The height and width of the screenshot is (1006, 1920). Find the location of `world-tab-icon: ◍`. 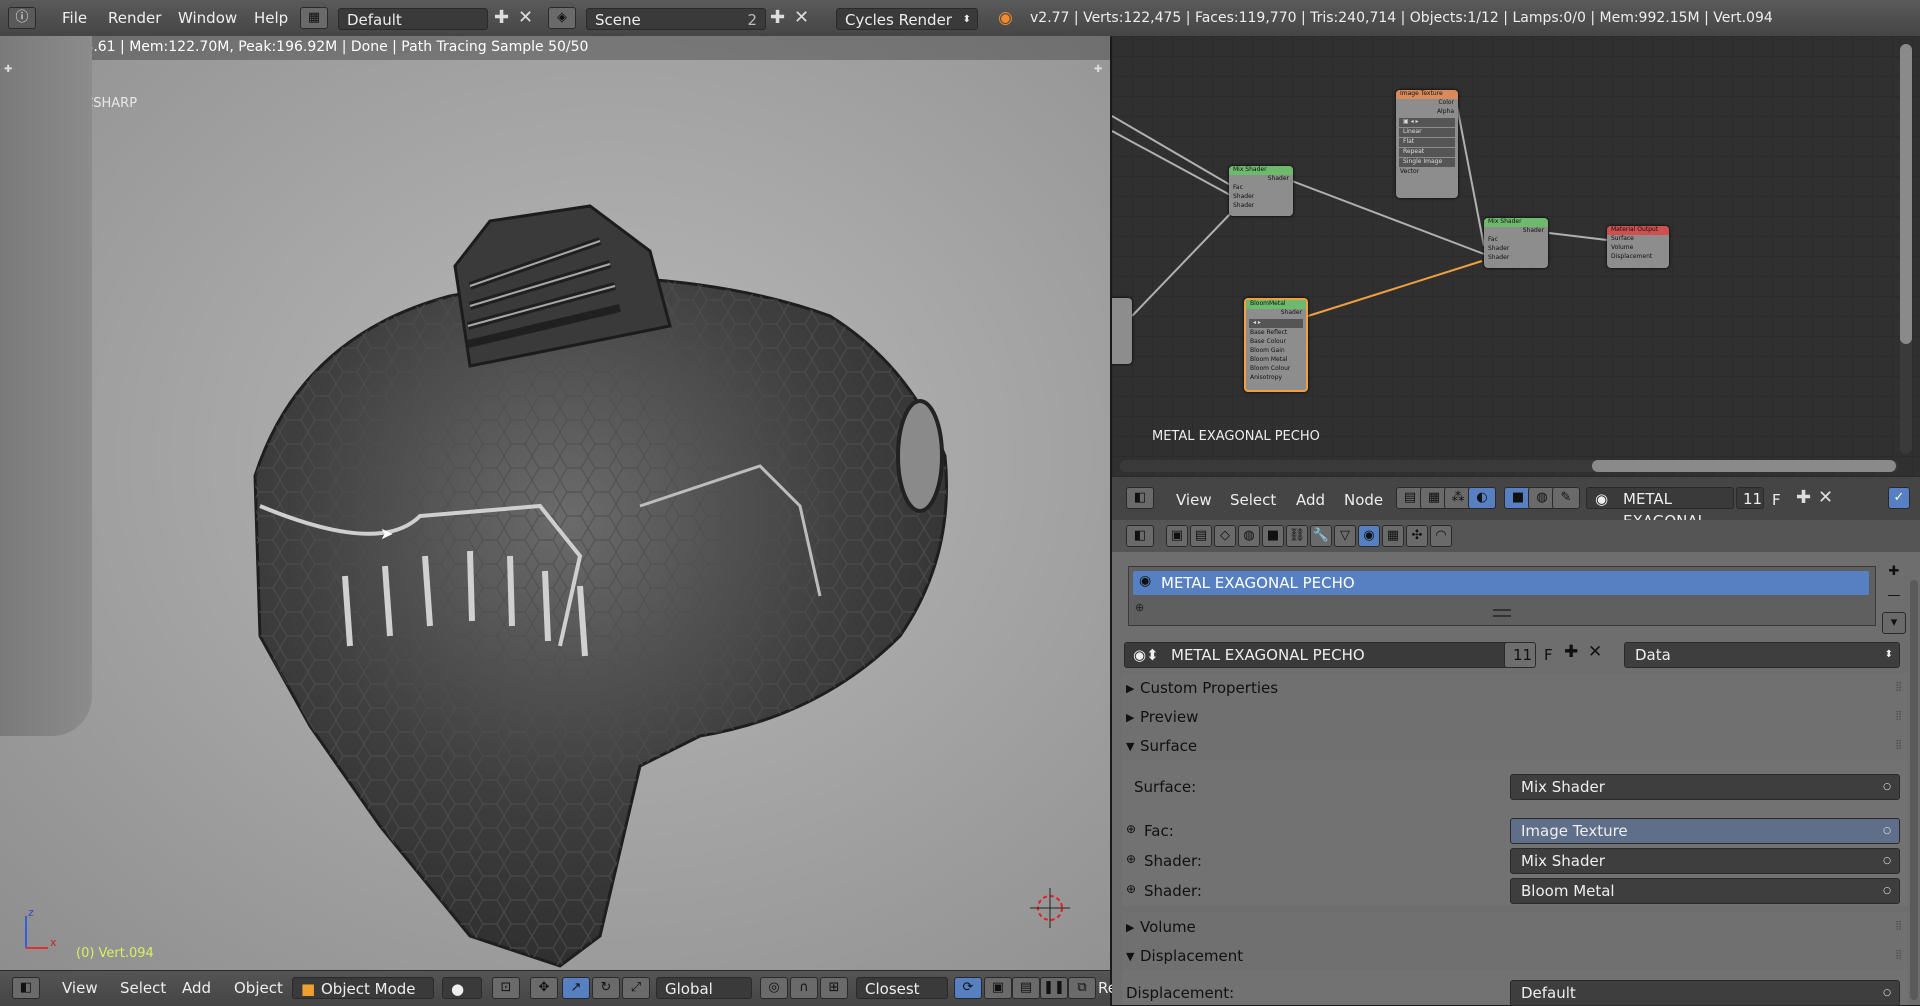

world-tab-icon: ◍ is located at coordinates (1249, 536).